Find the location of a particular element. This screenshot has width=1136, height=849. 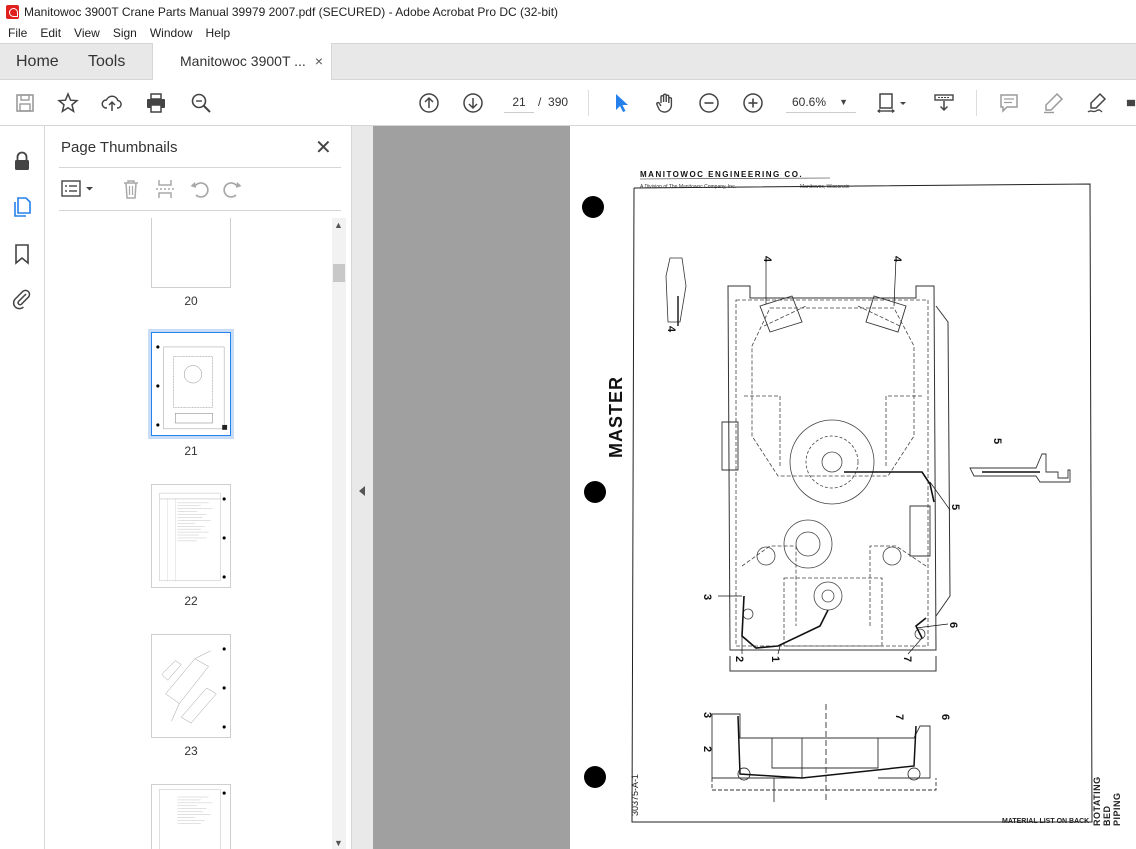

zoom-level-select: 60.6% ▼ is located at coordinates (821, 102).